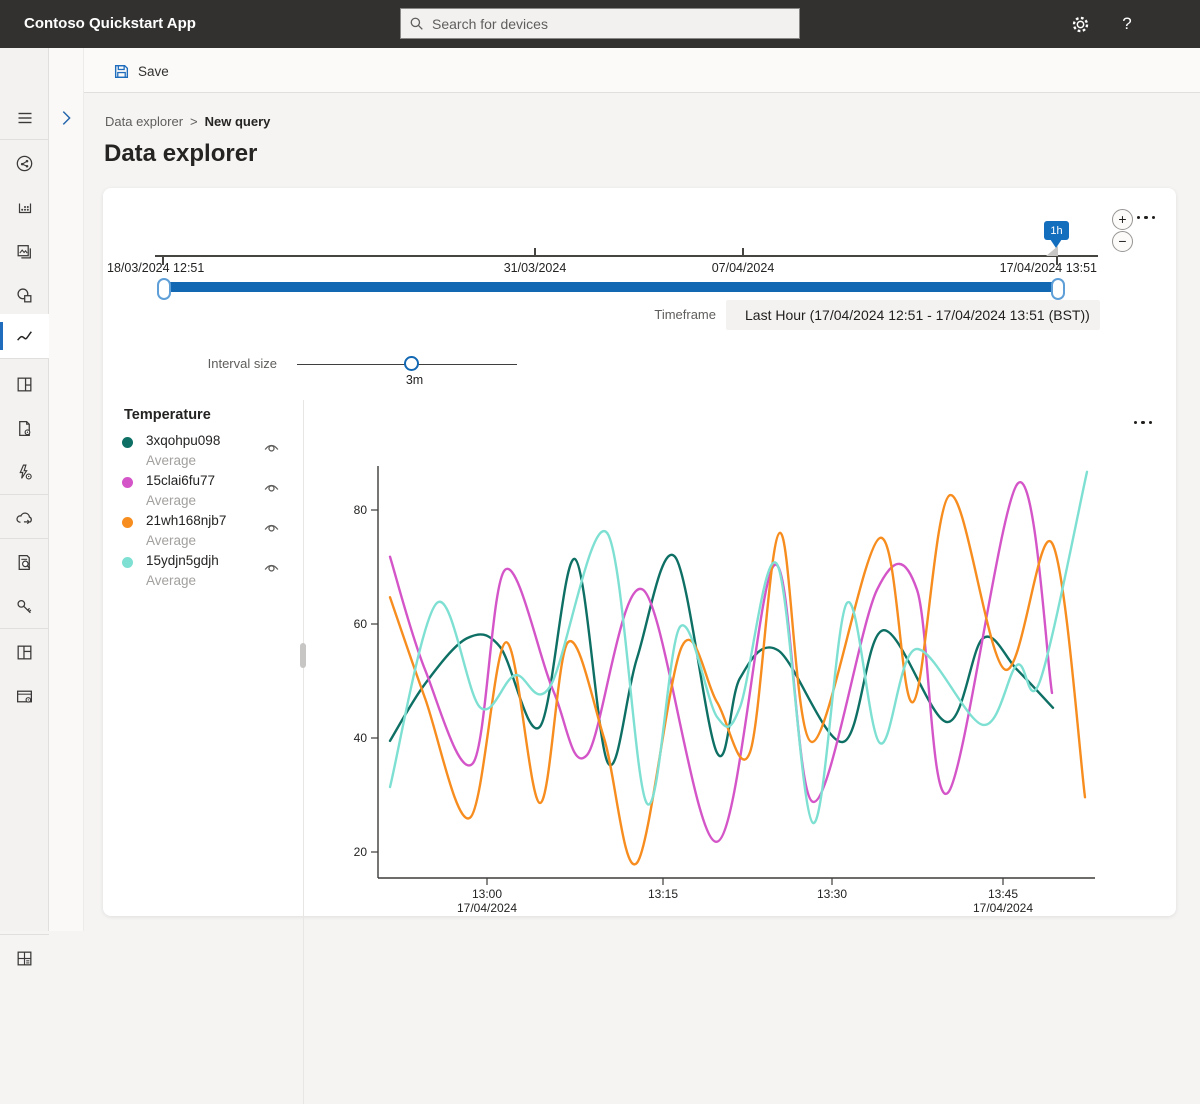 This screenshot has width=1200, height=1104. I want to click on sidebar-item-application, so click(24, 696).